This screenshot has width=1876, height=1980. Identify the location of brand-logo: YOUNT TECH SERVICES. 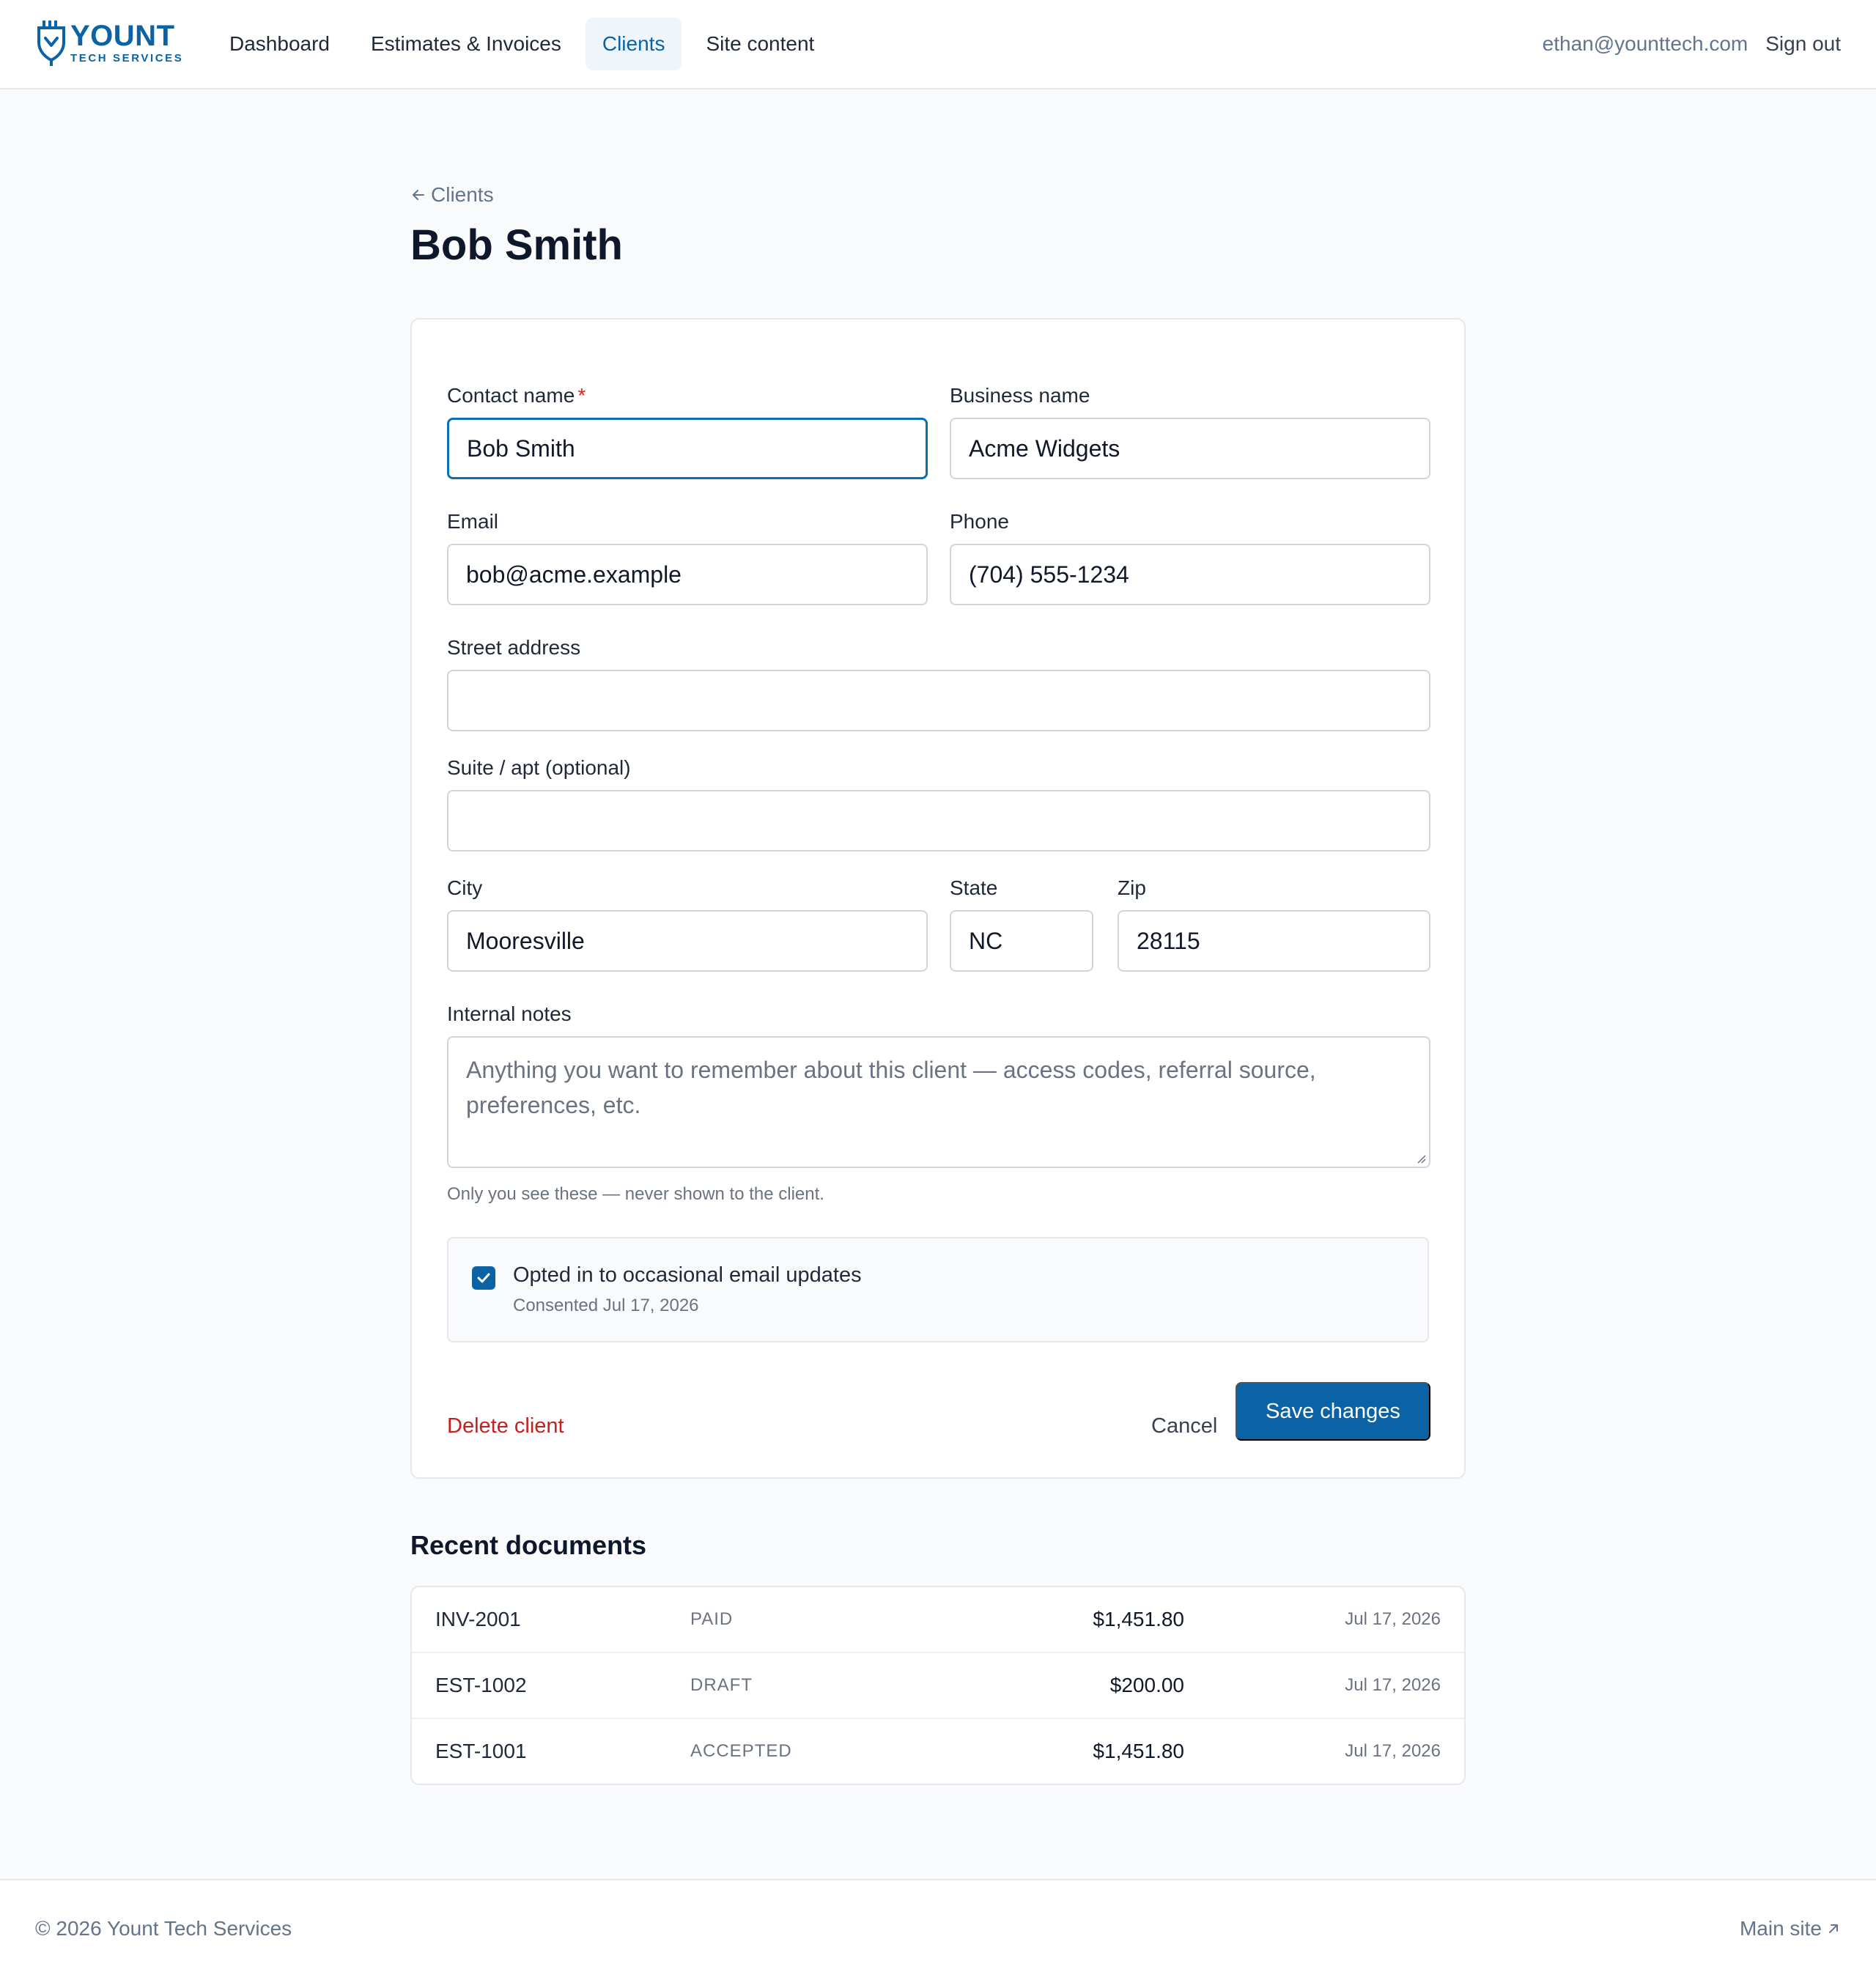
(110, 43).